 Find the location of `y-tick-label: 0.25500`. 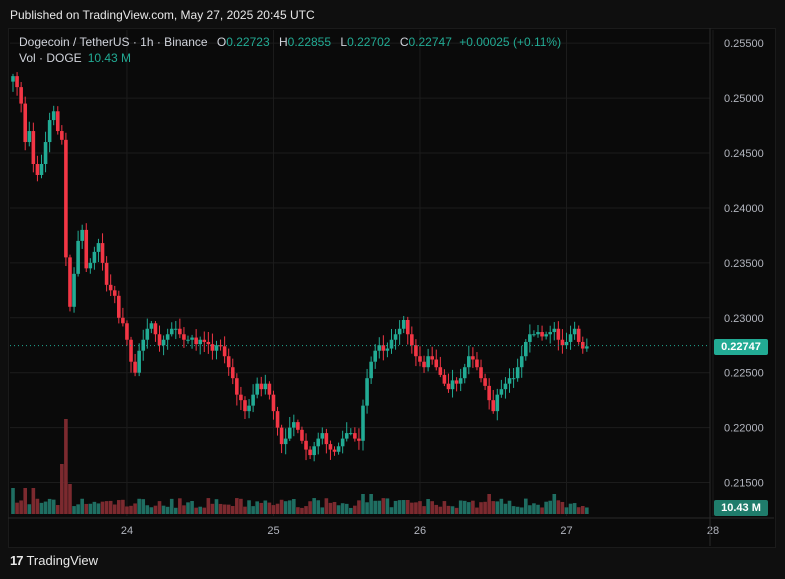

y-tick-label: 0.25500 is located at coordinates (744, 44).